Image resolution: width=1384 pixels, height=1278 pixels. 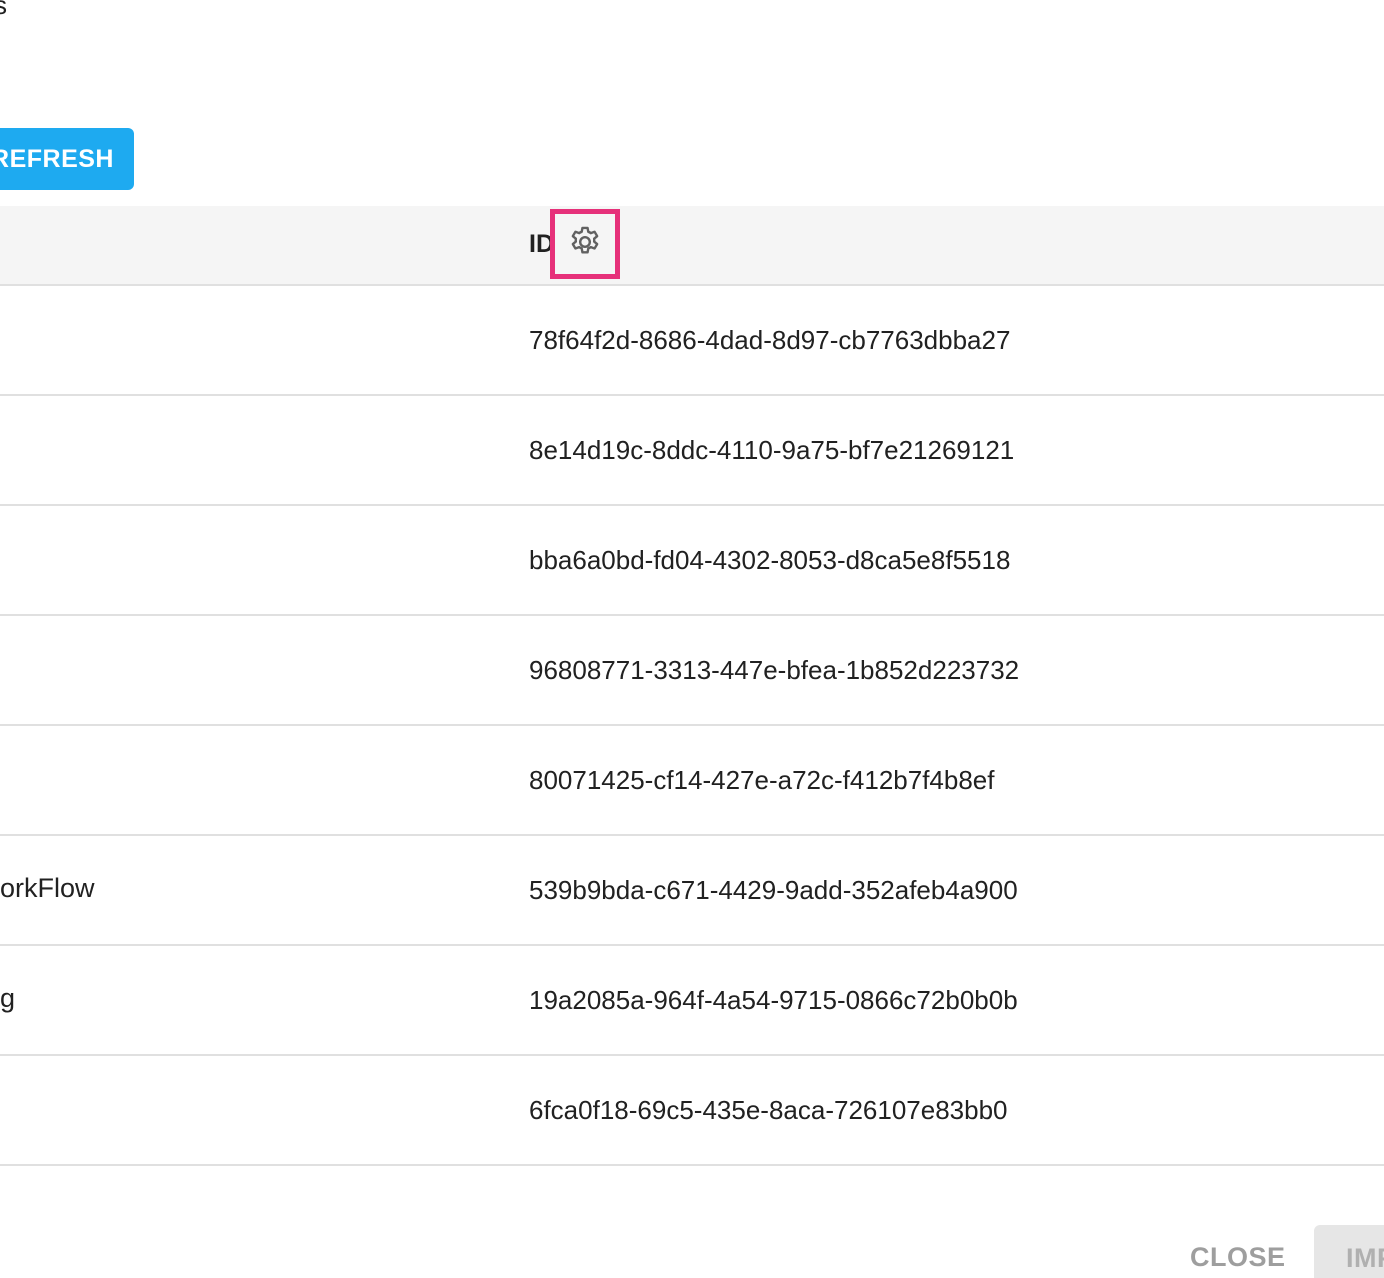 I want to click on table-row: bba6a0bd-fd04-4302-8053-d8ca5e8f5518, so click(x=692, y=561).